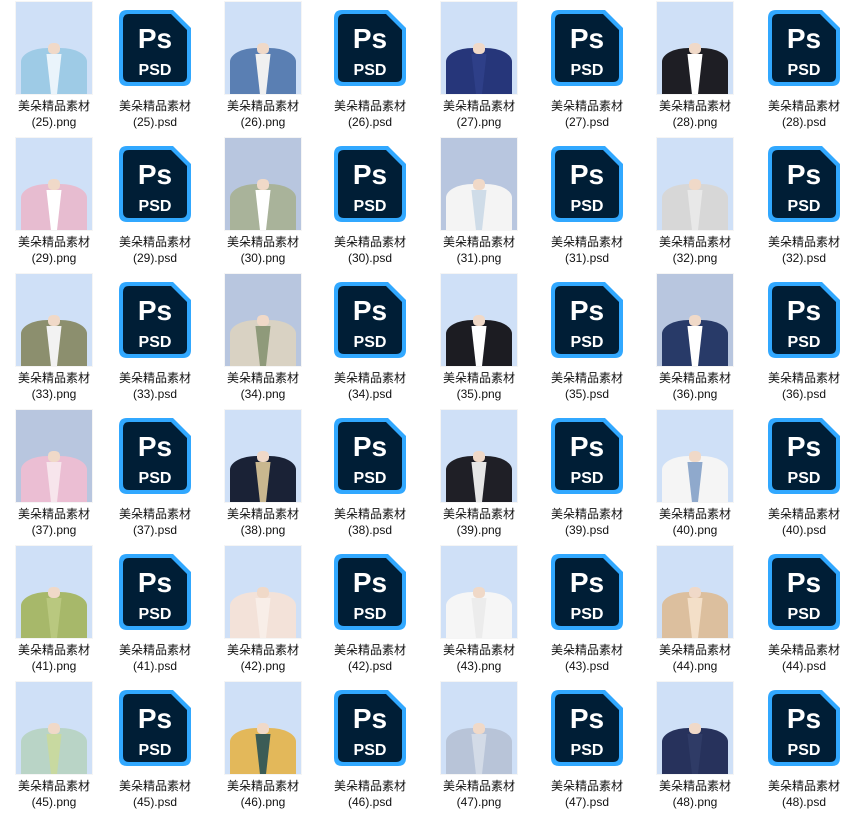 The image size is (843, 814). I want to click on file-item-psd: Ps PSD 美朵精品素材 (26).psd, so click(370, 65).